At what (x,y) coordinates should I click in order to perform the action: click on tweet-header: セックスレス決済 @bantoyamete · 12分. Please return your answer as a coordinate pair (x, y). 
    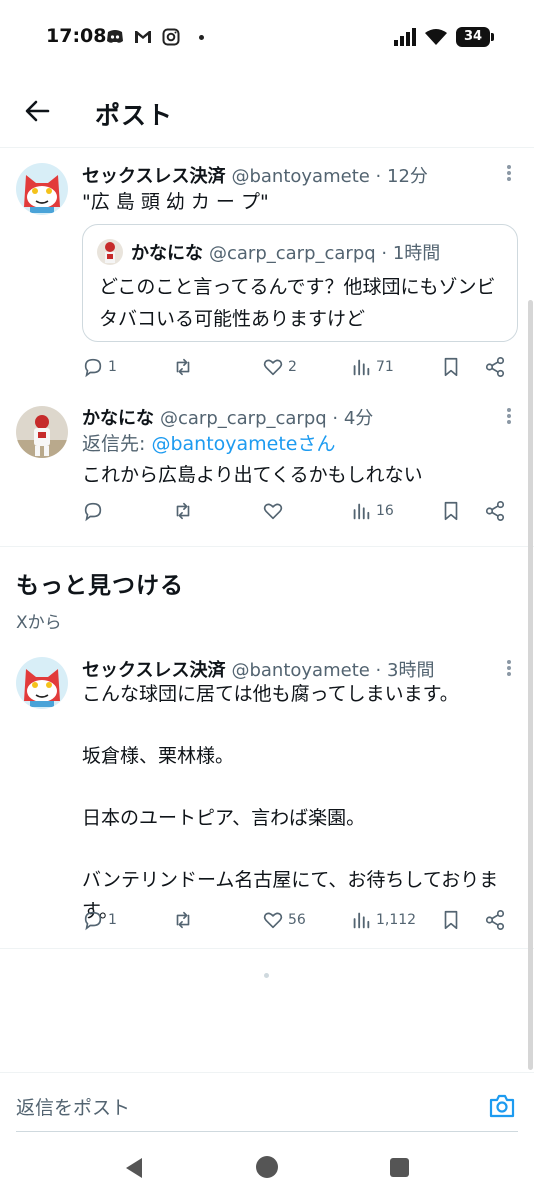
    Looking at the image, I should click on (255, 175).